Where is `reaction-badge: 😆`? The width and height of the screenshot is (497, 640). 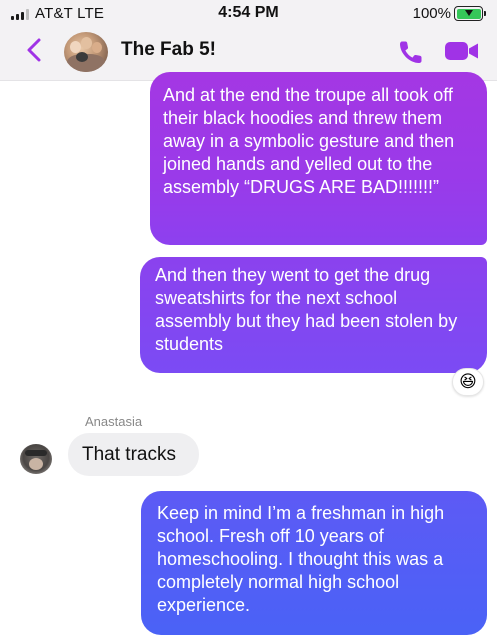 reaction-badge: 😆 is located at coordinates (468, 382).